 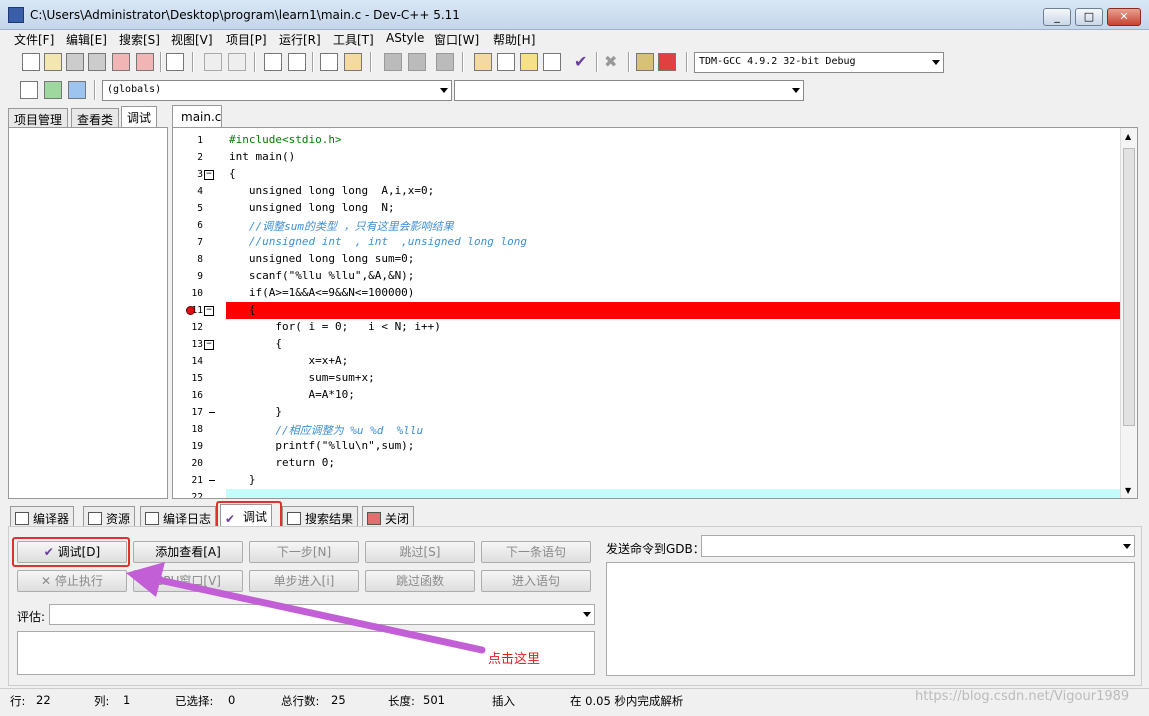 I want to click on status-len-label: 长度:, so click(x=401, y=701).